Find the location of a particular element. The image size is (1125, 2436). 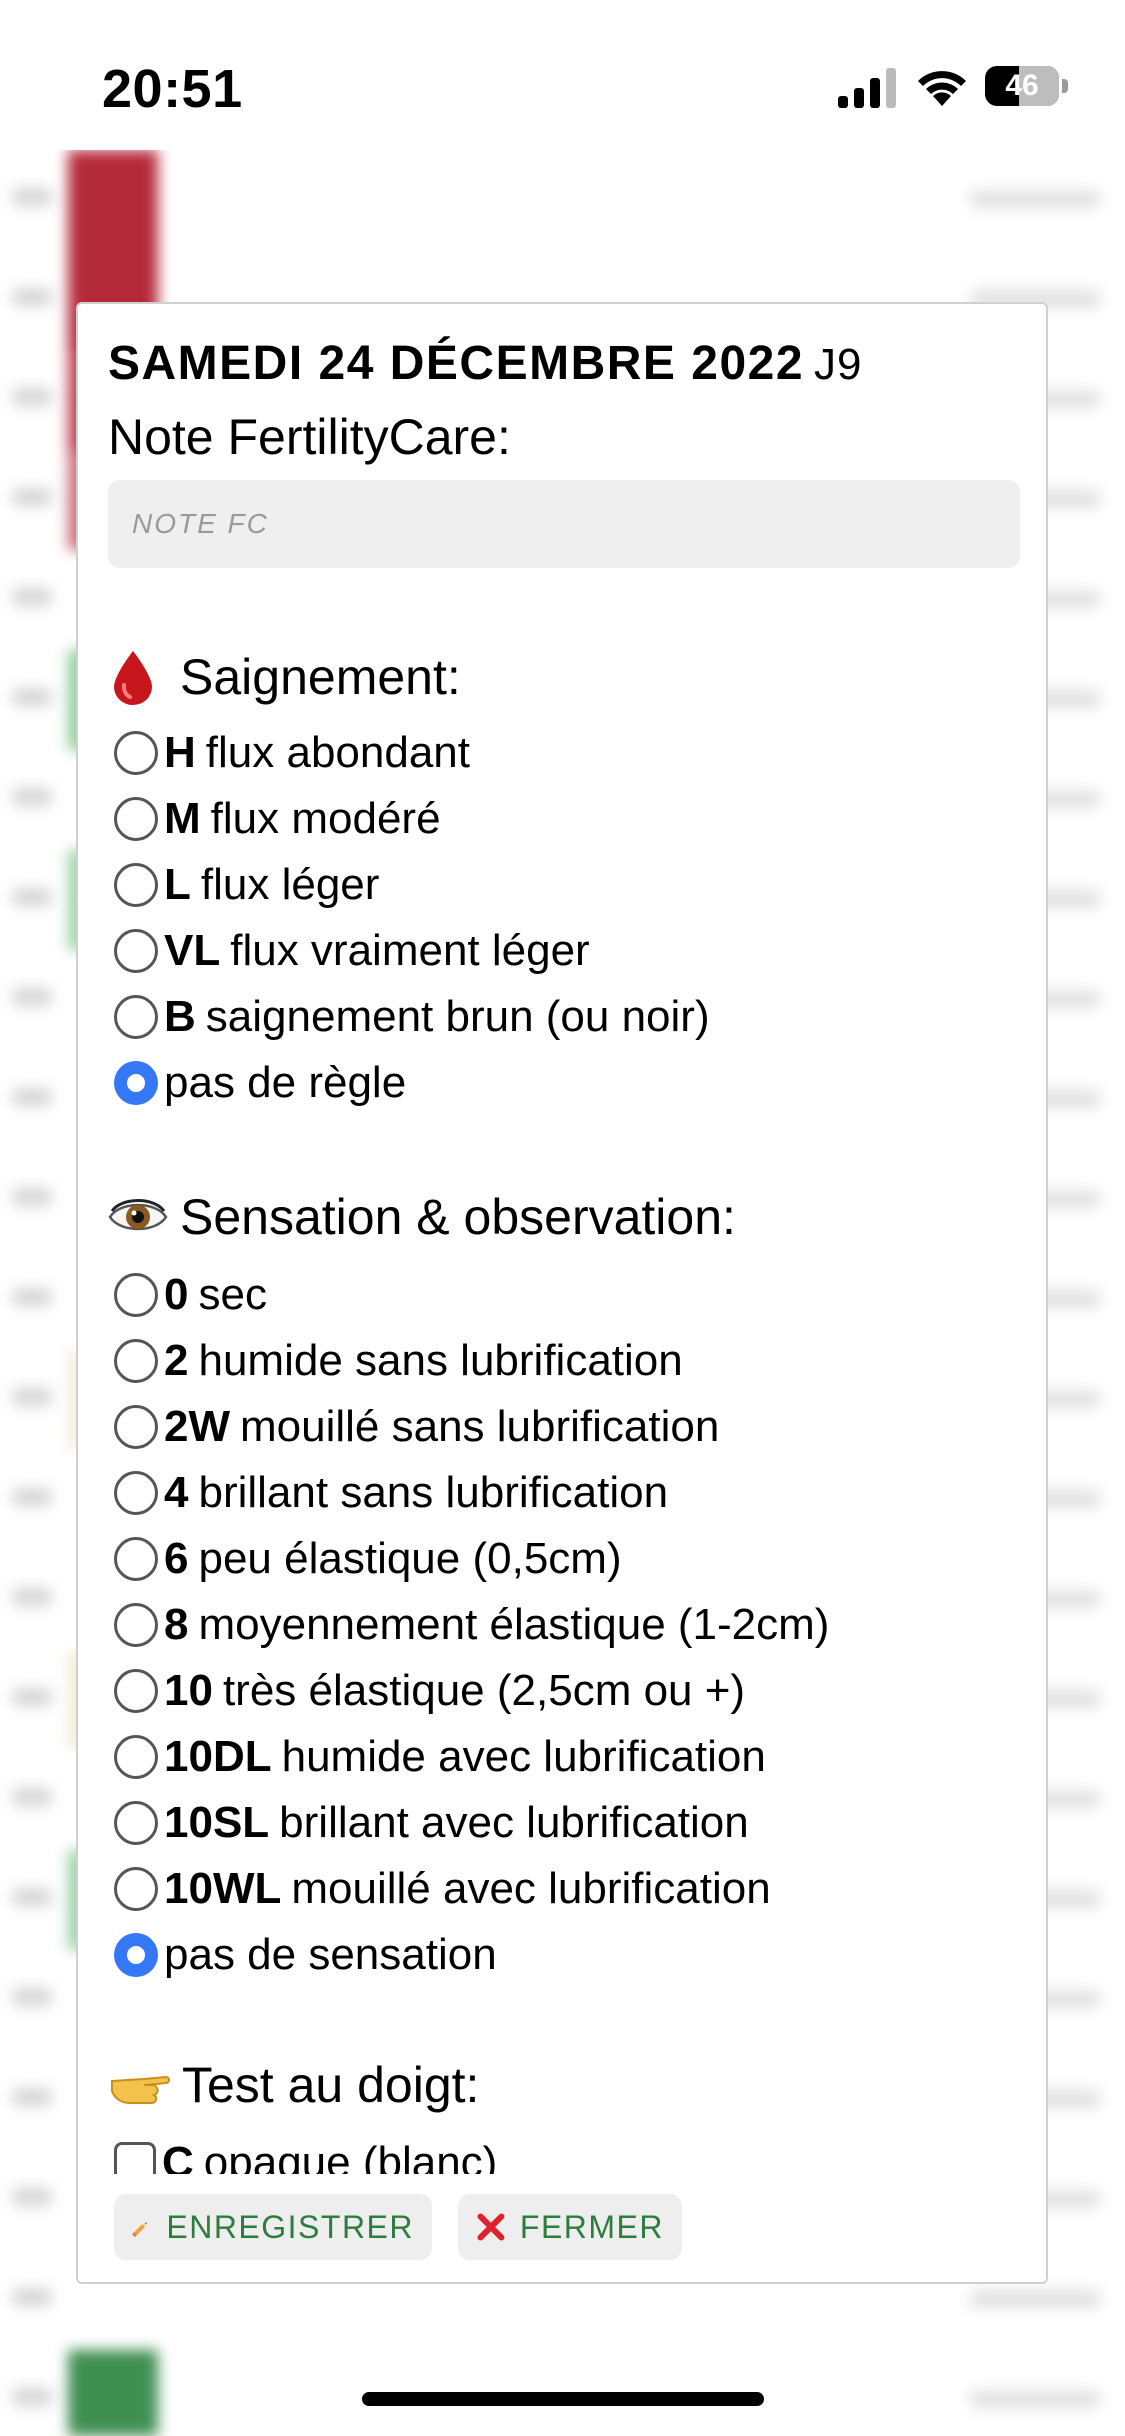

option-label: brillant sans lubrification is located at coordinates (433, 1492).